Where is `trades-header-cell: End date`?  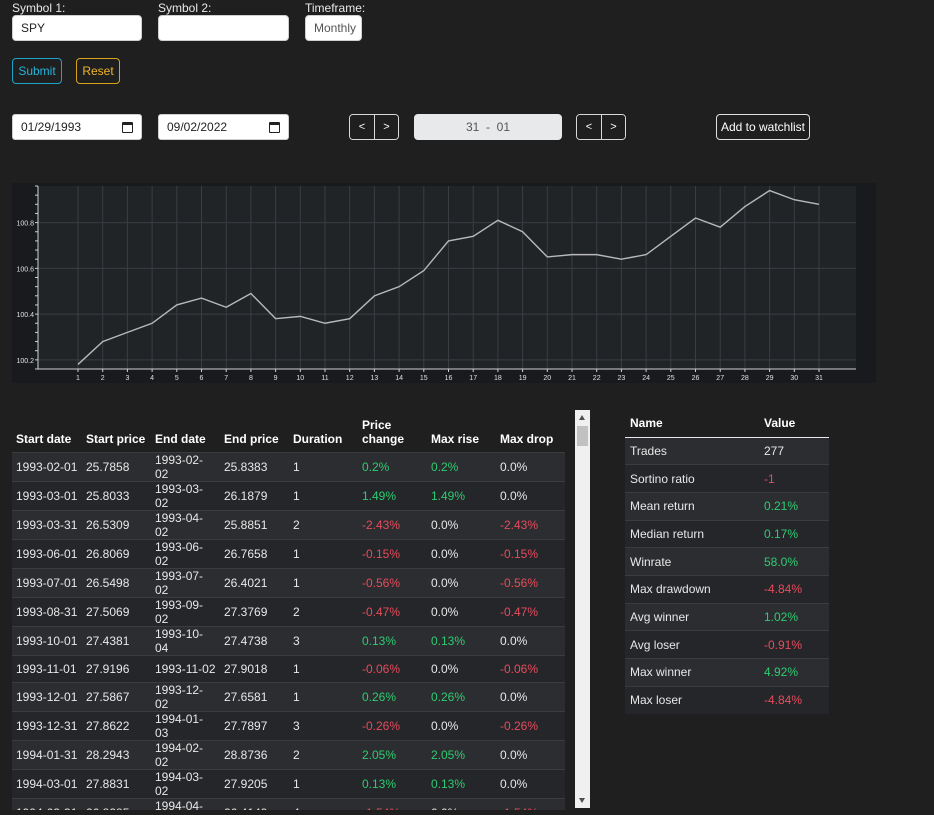 trades-header-cell: End date is located at coordinates (180, 438).